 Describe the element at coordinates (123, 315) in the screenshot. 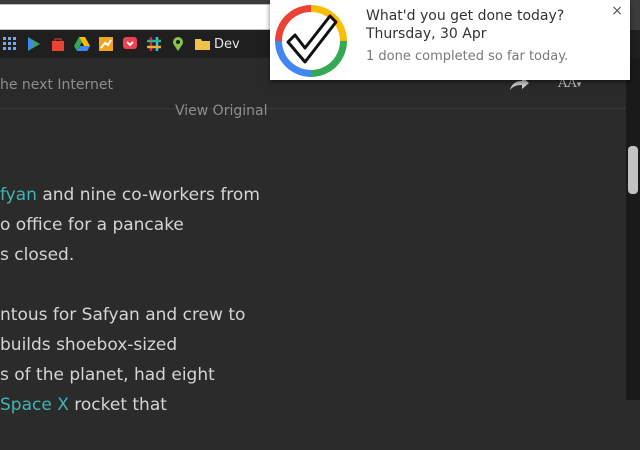

I see `text-run: ntous for Safyan and crew to` at that location.